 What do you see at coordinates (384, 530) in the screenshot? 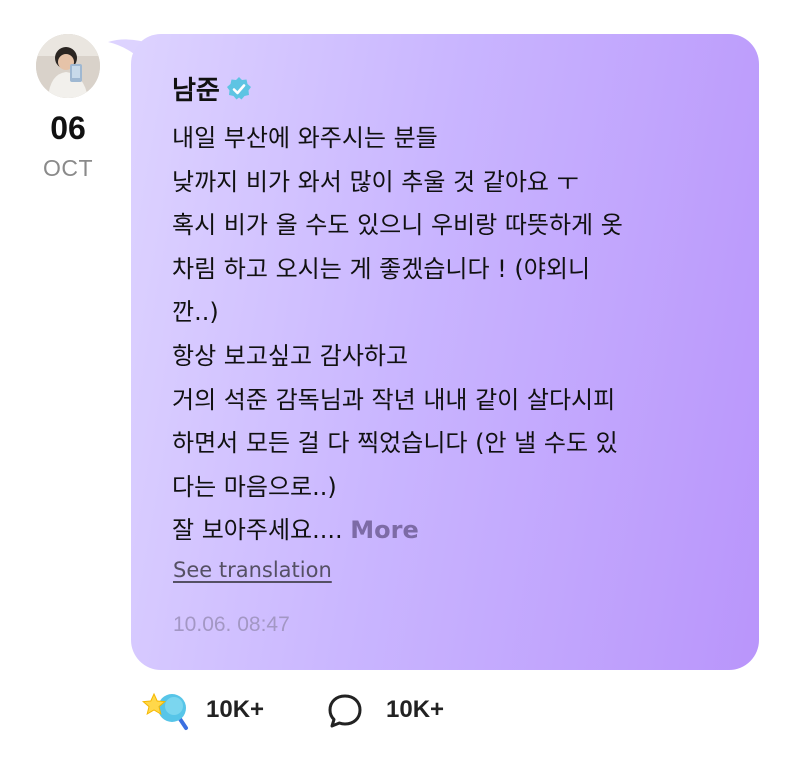
I see `more-link: More` at bounding box center [384, 530].